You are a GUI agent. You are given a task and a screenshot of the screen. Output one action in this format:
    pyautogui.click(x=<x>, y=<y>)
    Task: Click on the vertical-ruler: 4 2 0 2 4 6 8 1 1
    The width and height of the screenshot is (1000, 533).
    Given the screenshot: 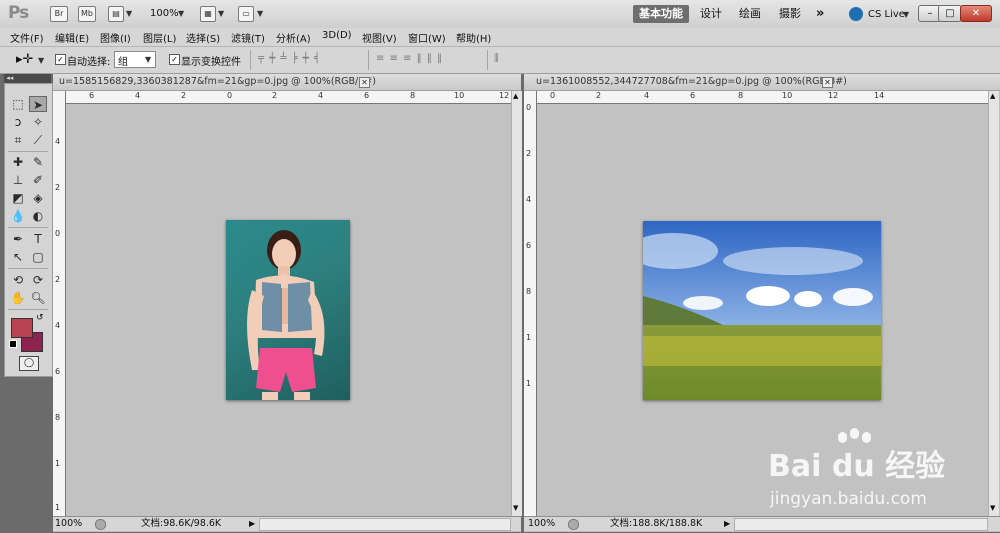 What is the action you would take?
    pyautogui.click(x=59, y=303)
    